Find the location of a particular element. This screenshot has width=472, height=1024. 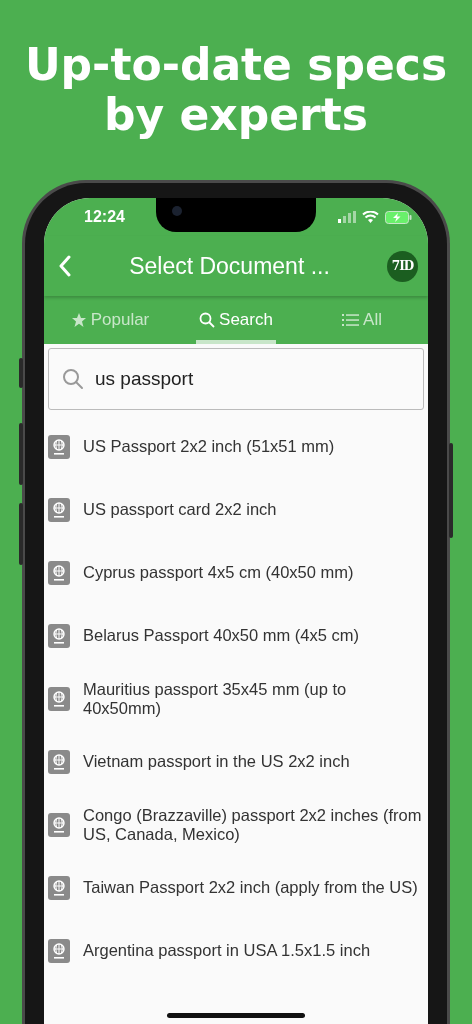

search-icon is located at coordinates (207, 320).